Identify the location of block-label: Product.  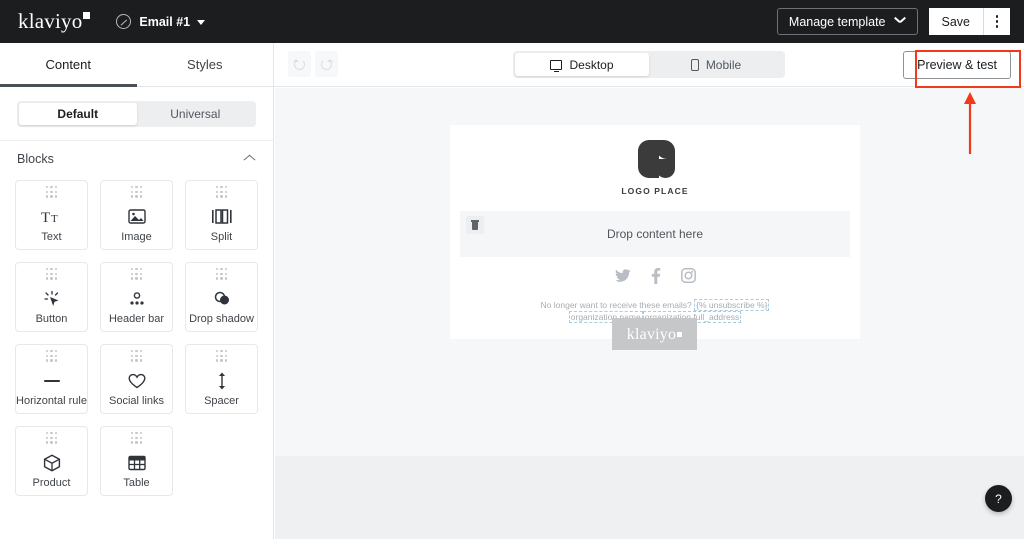
(51, 482).